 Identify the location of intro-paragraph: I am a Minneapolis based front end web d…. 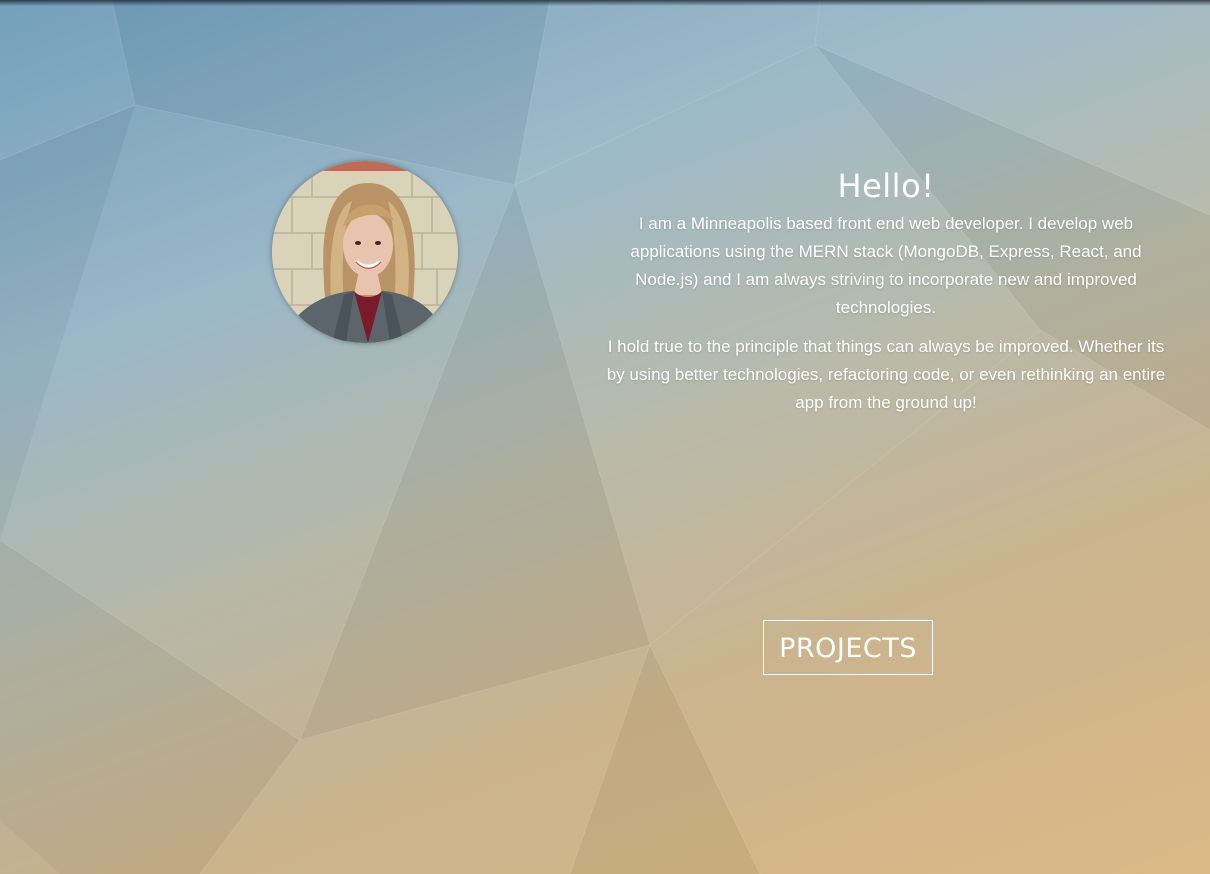
(886, 265).